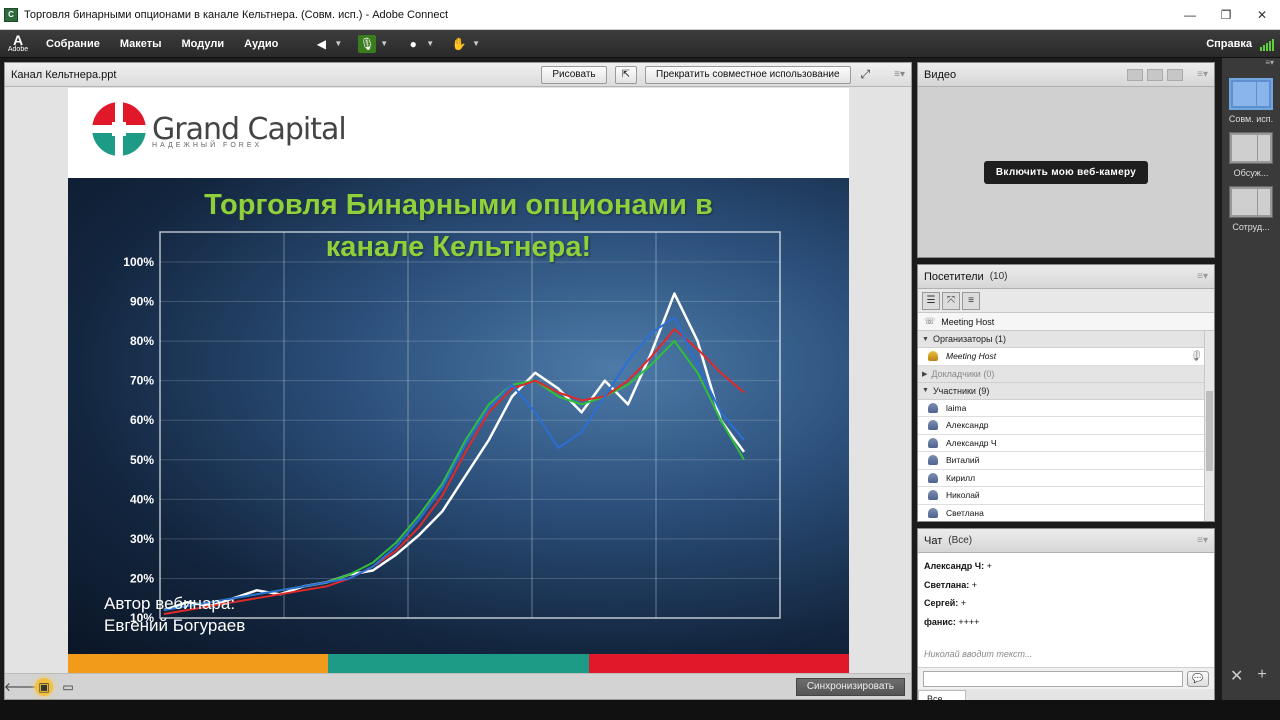 The height and width of the screenshot is (720, 1280). Describe the element at coordinates (971, 356) in the screenshot. I see `attendee-name: Meeting Host` at that location.